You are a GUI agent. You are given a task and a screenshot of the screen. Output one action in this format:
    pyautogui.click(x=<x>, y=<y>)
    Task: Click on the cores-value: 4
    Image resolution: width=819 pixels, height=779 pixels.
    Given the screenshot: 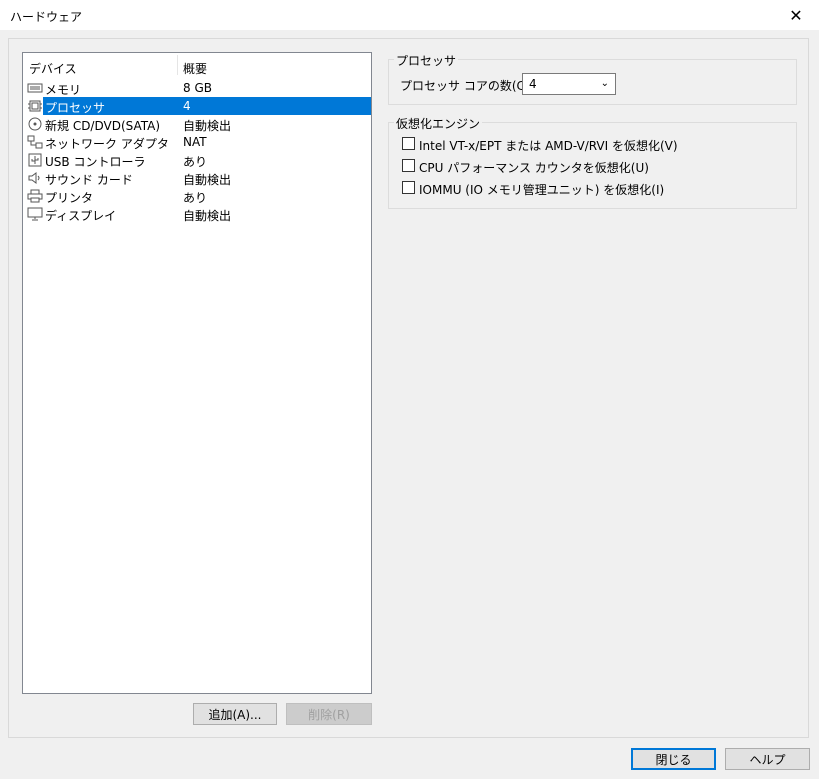 What is the action you would take?
    pyautogui.click(x=533, y=84)
    